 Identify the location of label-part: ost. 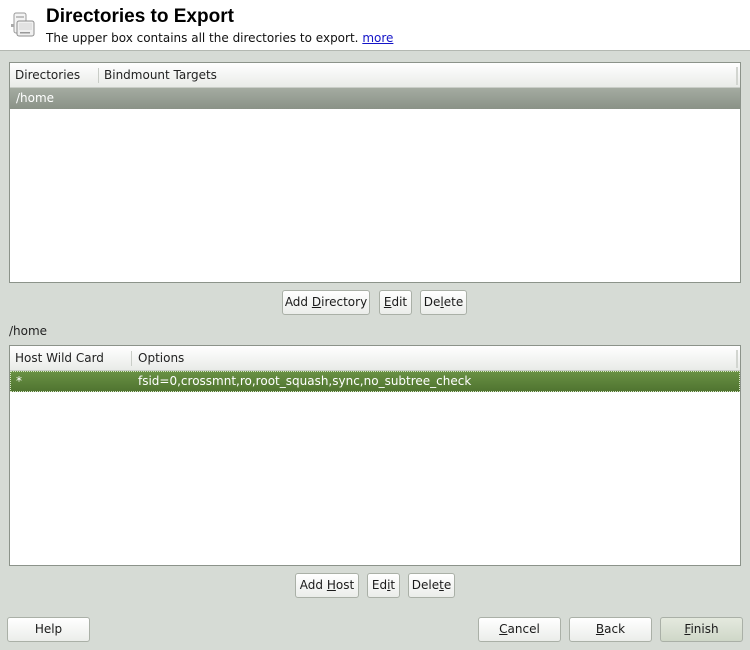
(345, 585).